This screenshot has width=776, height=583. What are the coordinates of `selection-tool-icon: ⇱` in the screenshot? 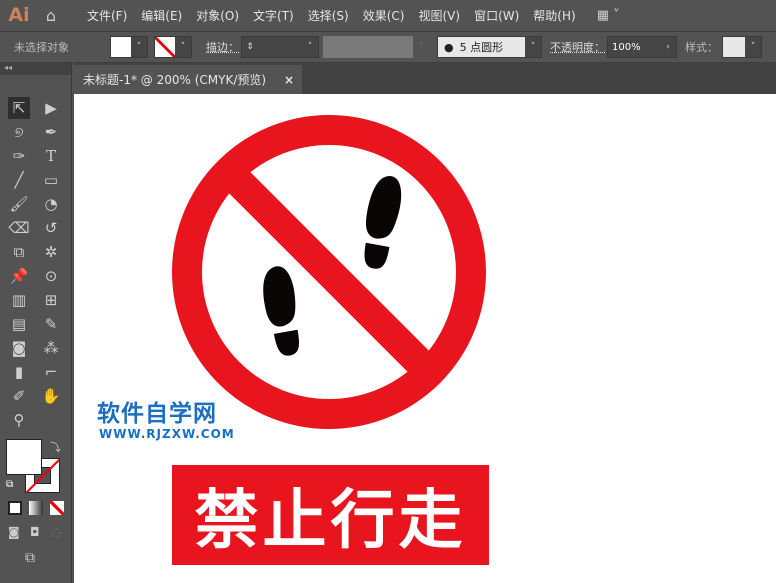 It's located at (19, 108).